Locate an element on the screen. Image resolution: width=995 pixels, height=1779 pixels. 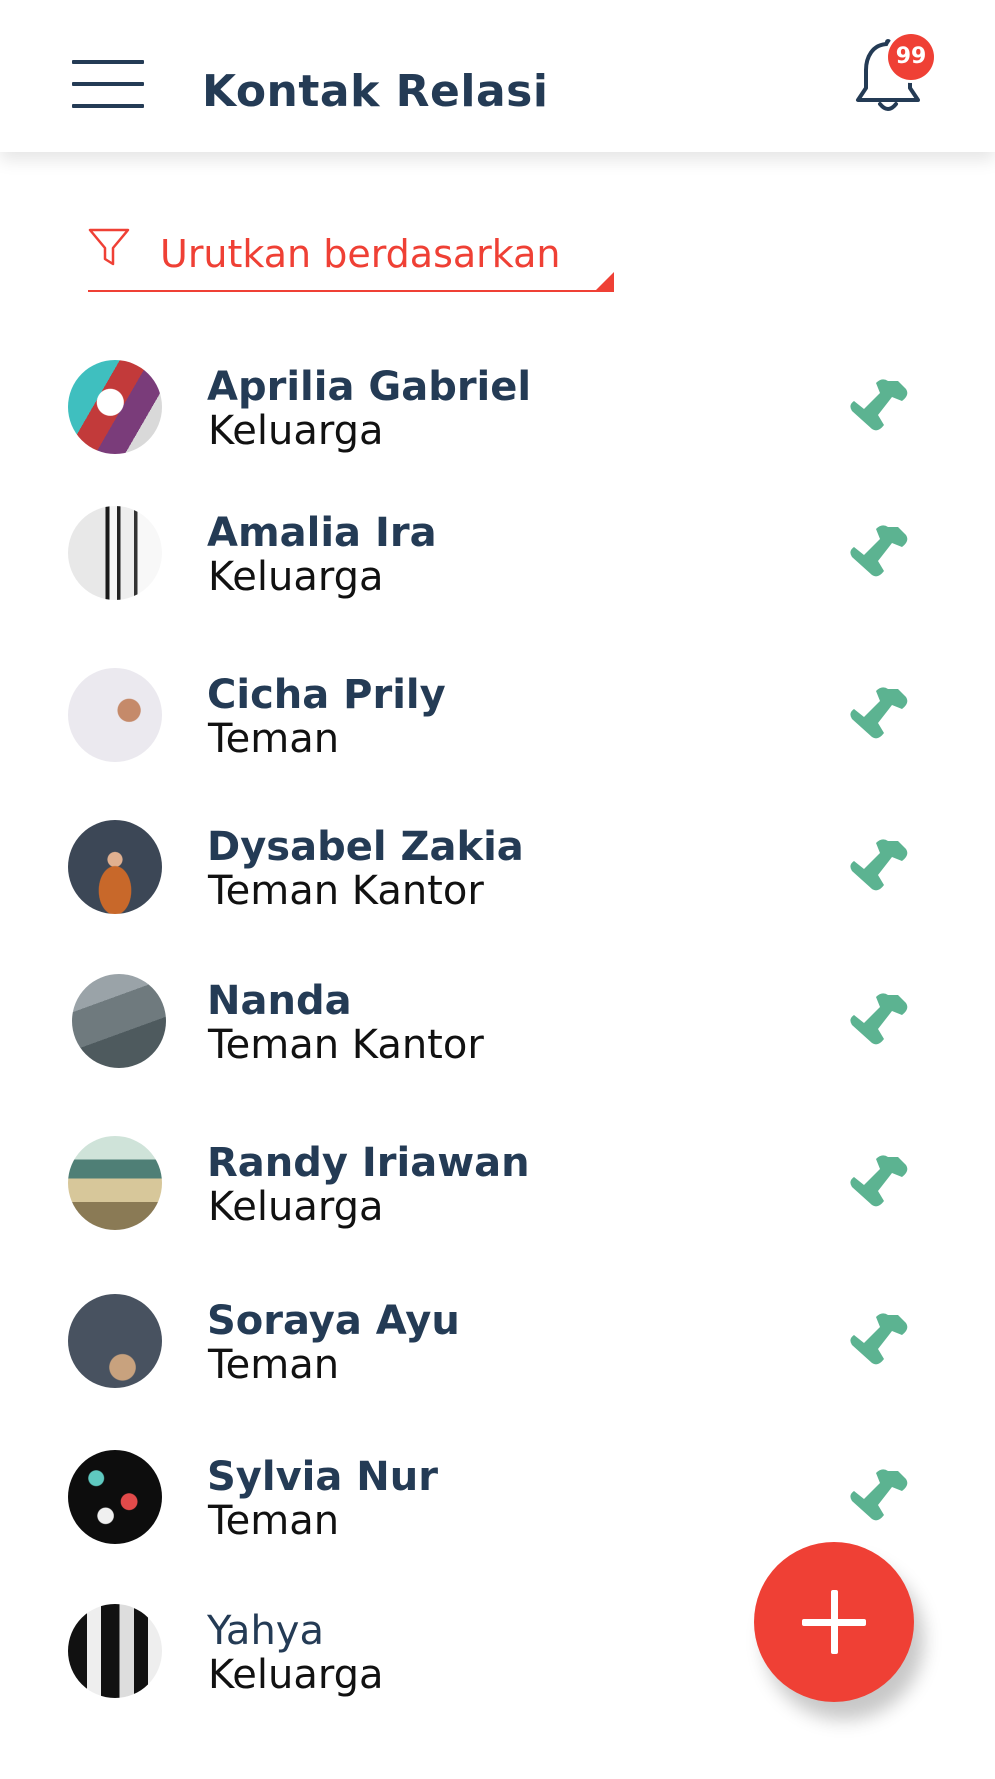
contact-item: Nanda Teman Kantor is located at coordinates (497, 1014).